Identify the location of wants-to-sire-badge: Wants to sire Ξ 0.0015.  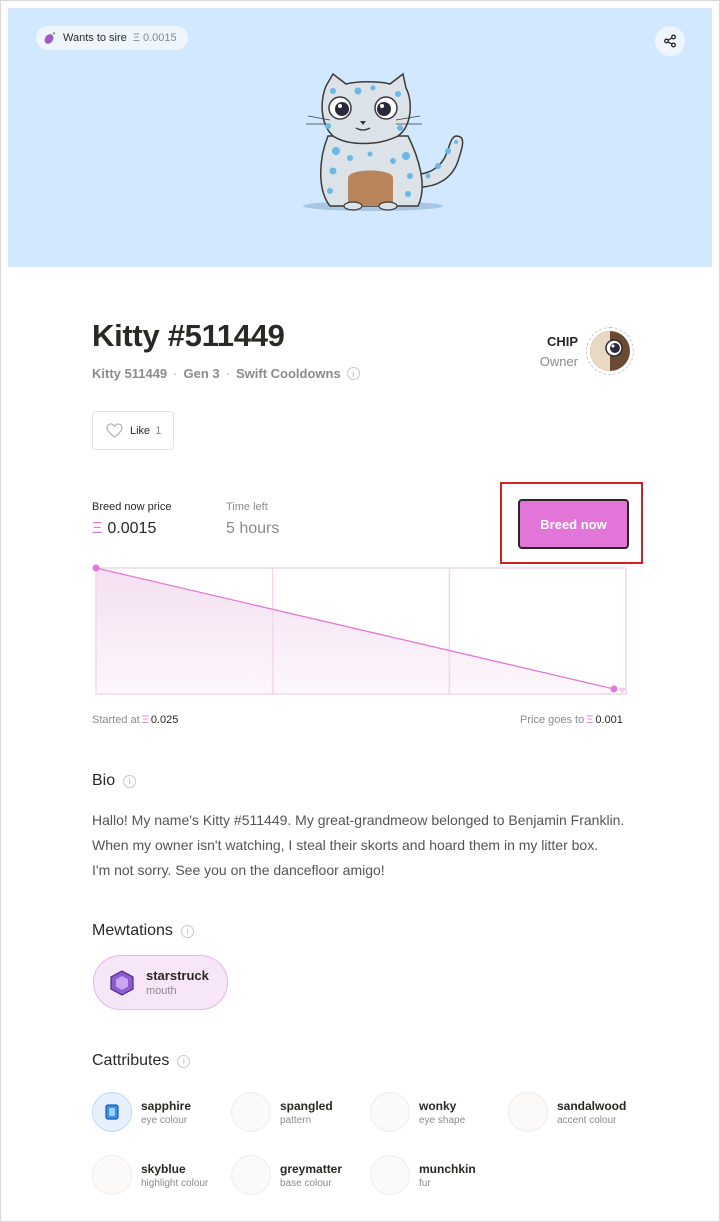
(112, 38).